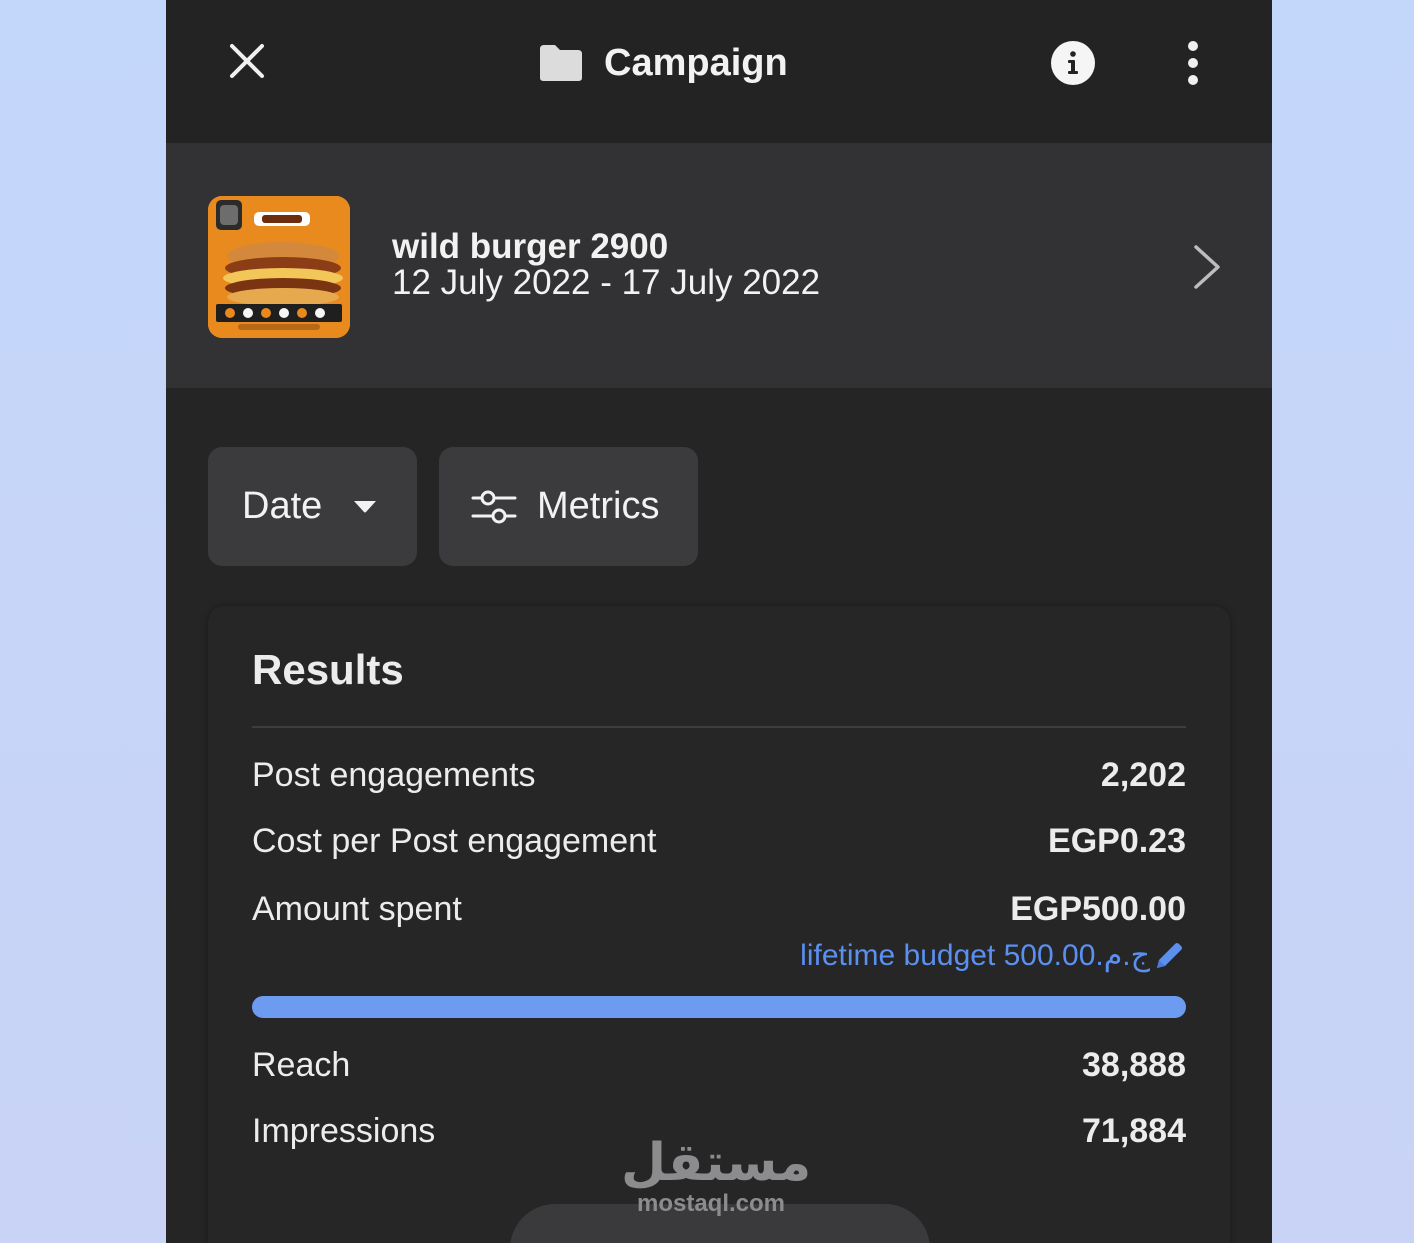  Describe the element at coordinates (301, 1065) in the screenshot. I see `metric-label: Reach` at that location.